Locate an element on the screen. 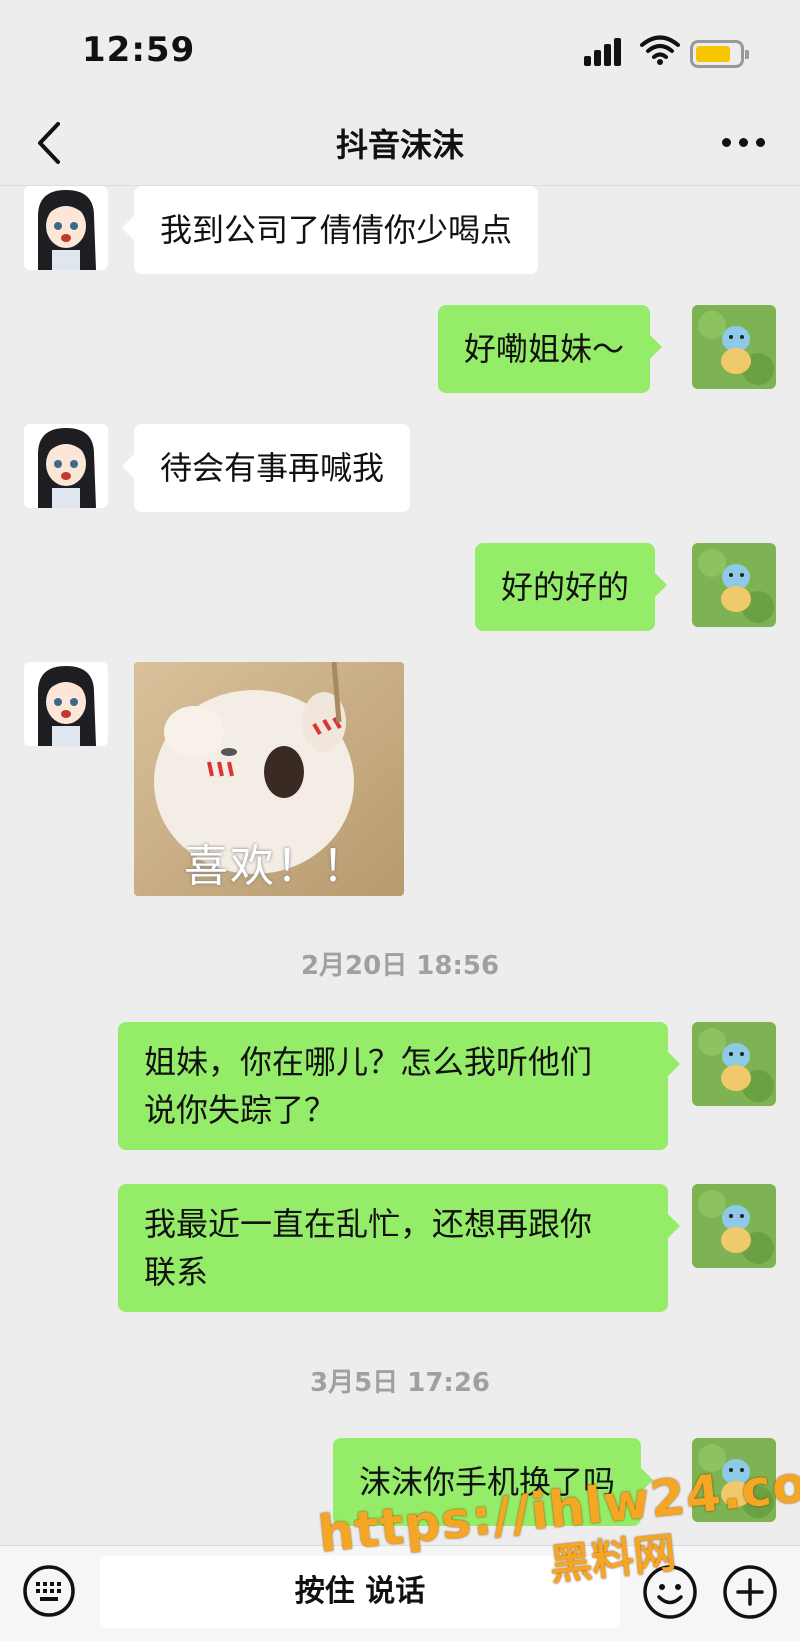 This screenshot has height=1641, width=800. chat-timestamp: 2月20日 18:56 is located at coordinates (400, 966).